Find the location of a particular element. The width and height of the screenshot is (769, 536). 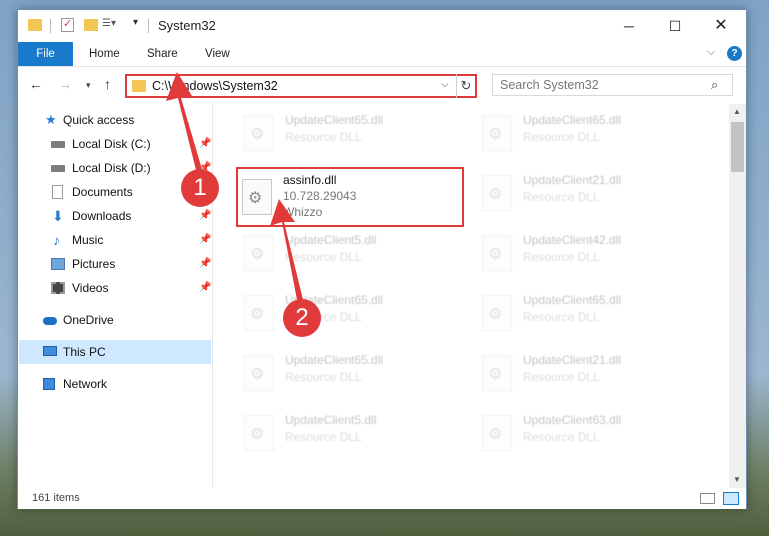

help-icon: ? is located at coordinates (734, 53).